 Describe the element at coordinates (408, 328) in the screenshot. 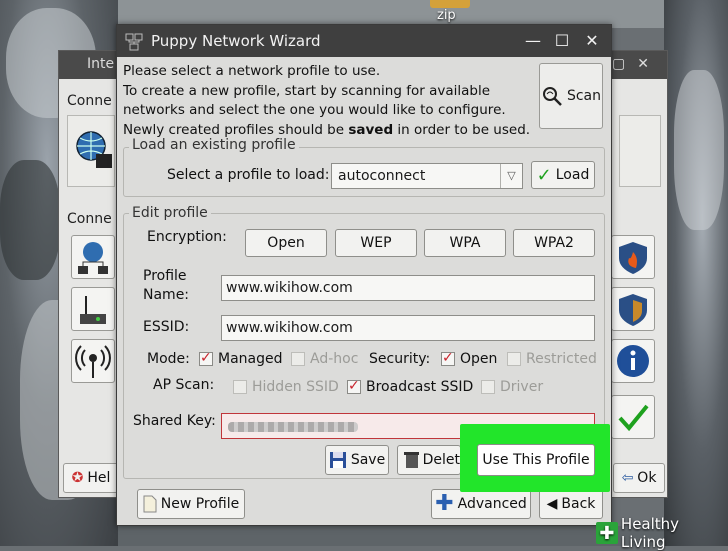

I see `essid-input: www.wikihow.com` at that location.